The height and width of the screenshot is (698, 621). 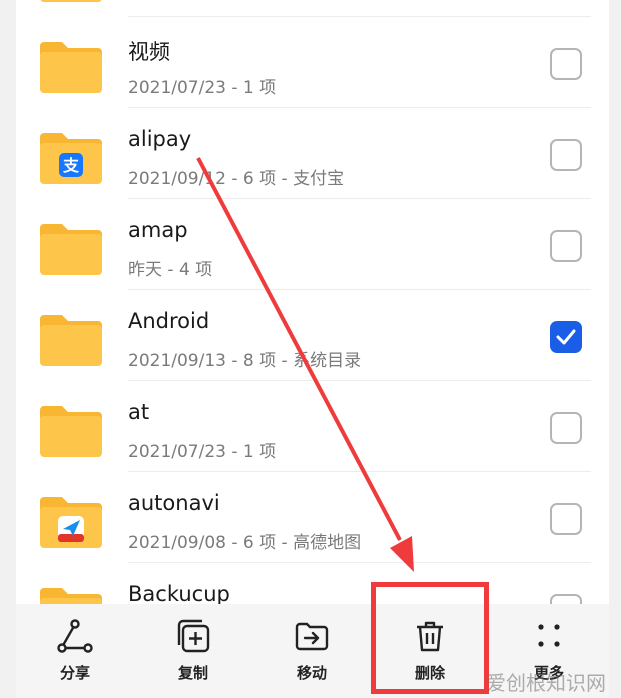 What do you see at coordinates (546, 683) in the screenshot?
I see `watermark-text: 爱创根知识网` at bounding box center [546, 683].